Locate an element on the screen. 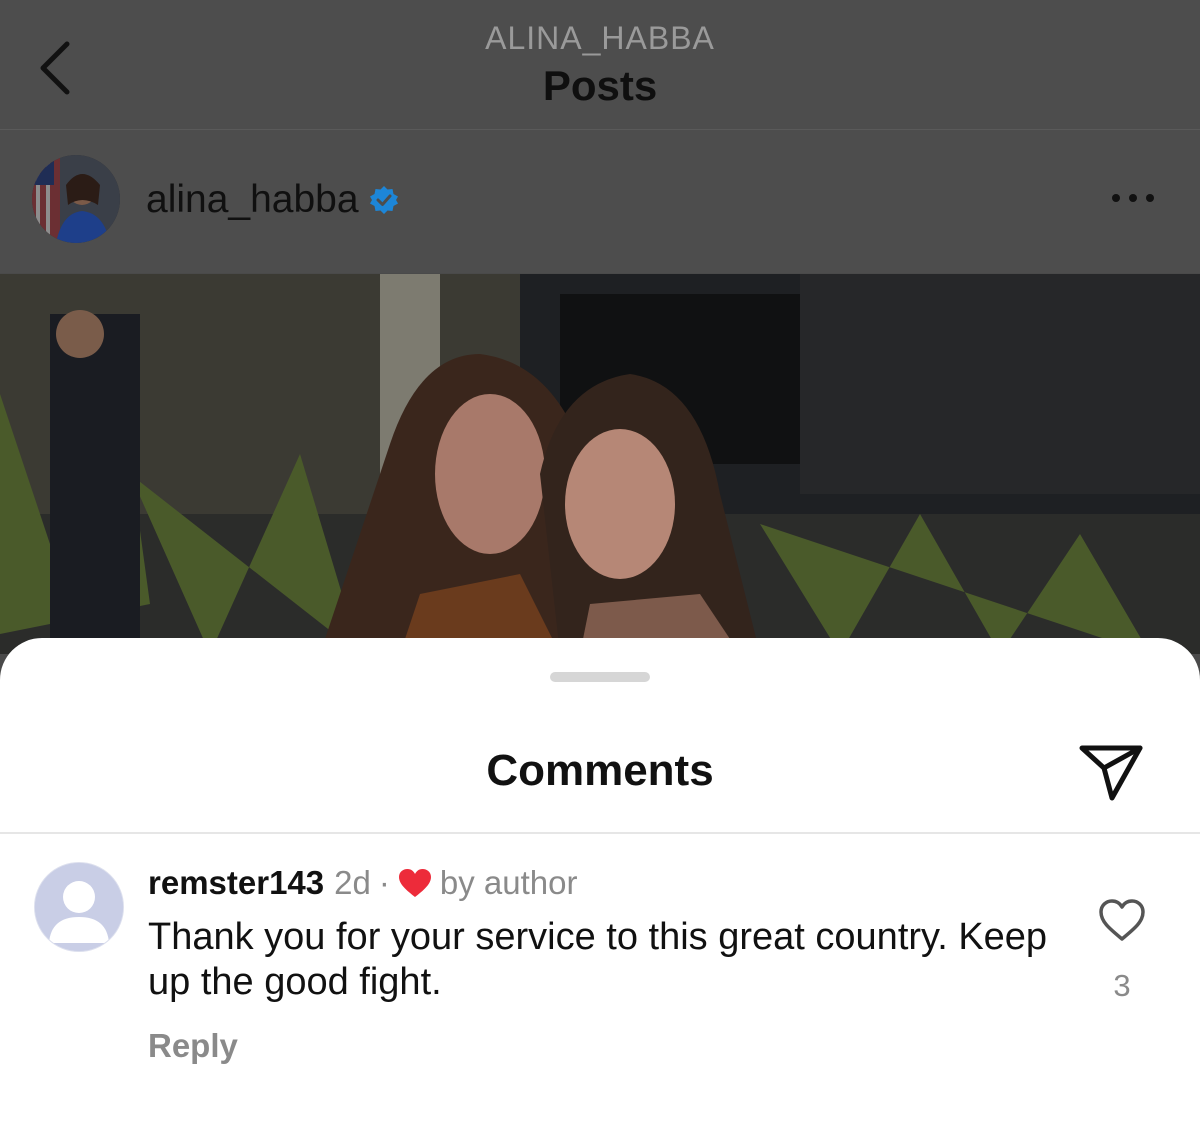  more-options-button is located at coordinates (1138, 198).